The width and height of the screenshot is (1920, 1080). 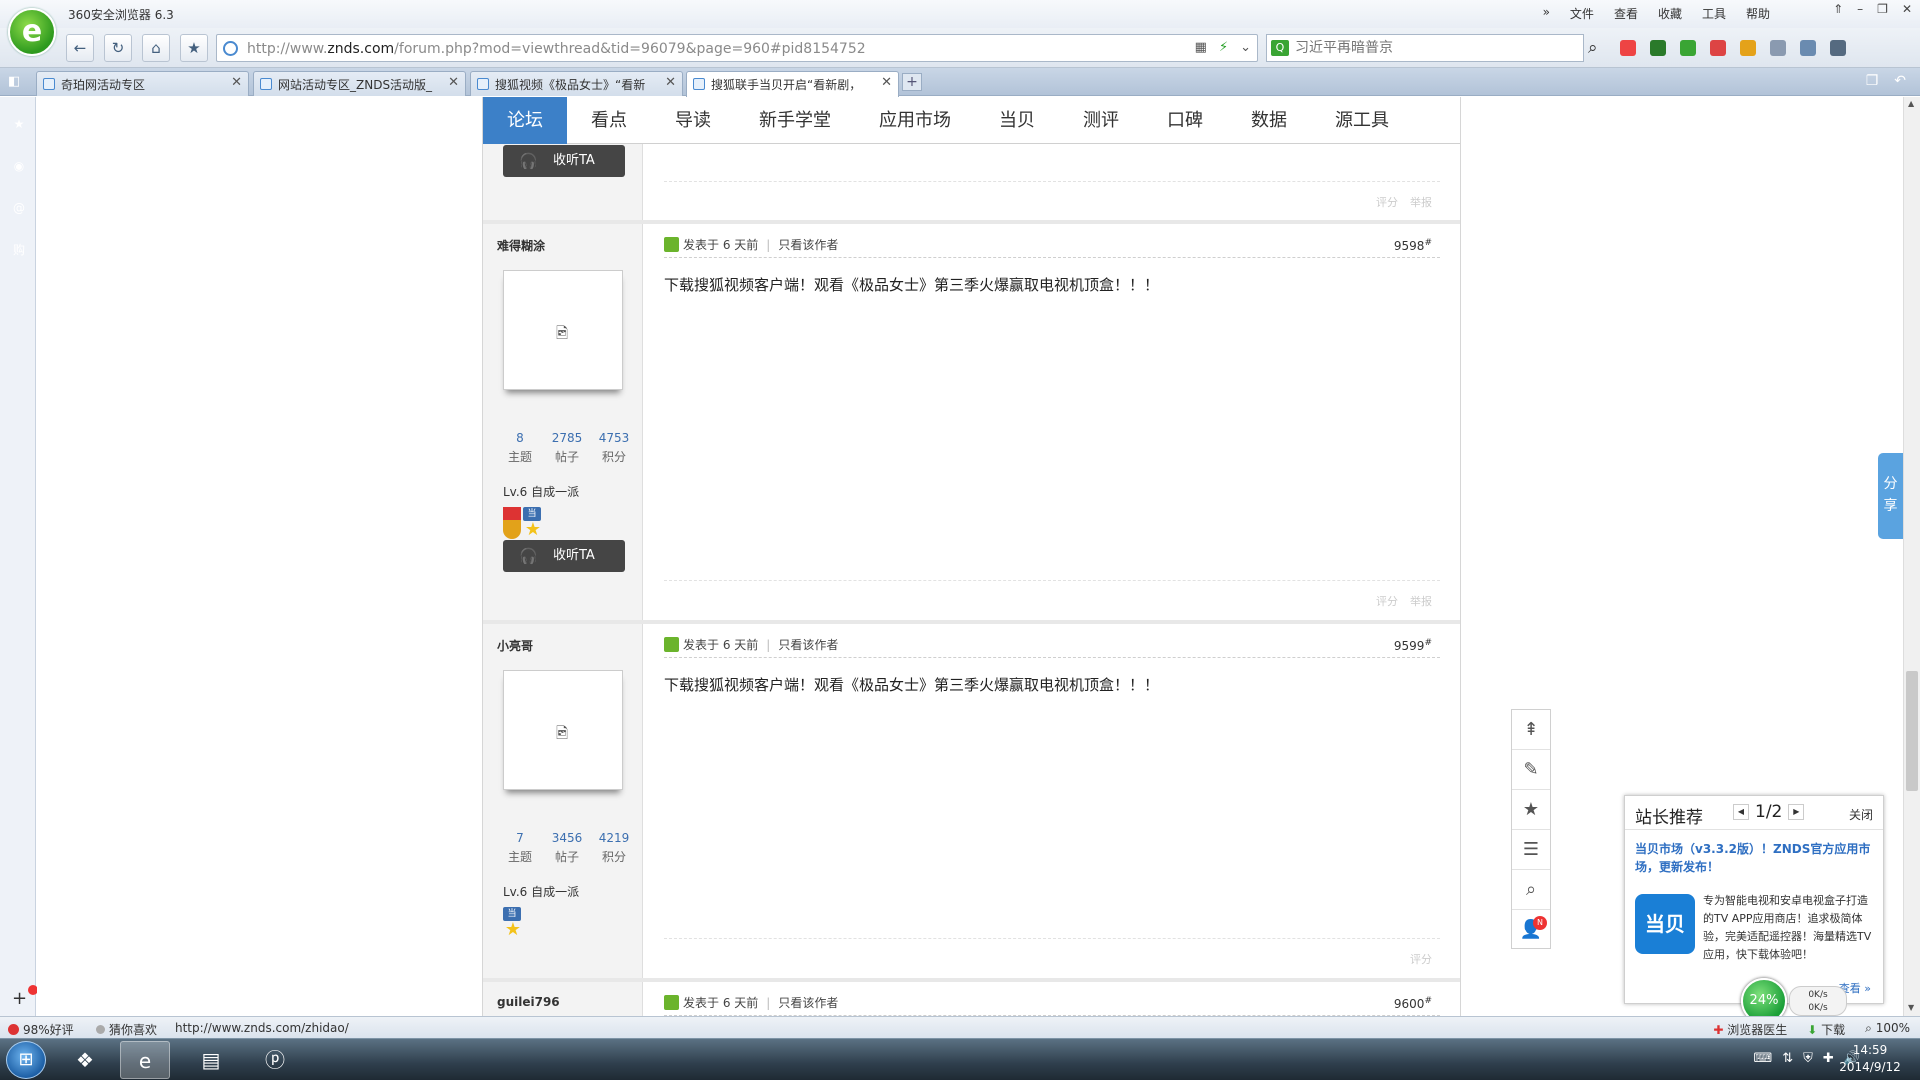 I want to click on floor-number: 9600#, so click(x=1413, y=1003).